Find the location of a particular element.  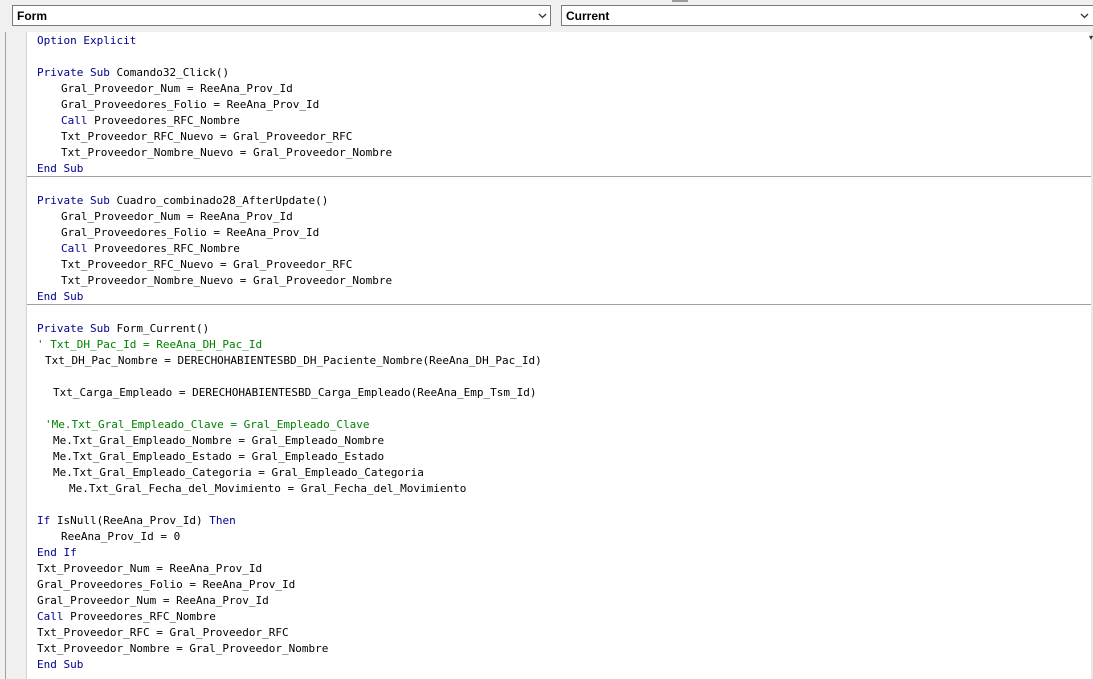

code-text: Comando32_Click() is located at coordinates (169, 72).